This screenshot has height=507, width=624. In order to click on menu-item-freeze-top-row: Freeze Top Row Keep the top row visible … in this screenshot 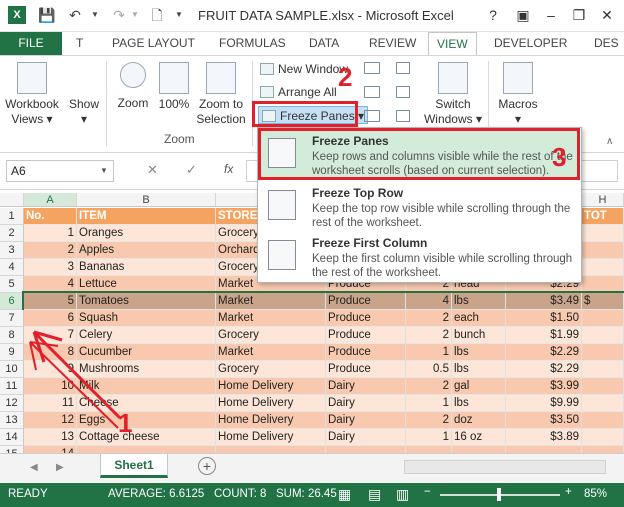, I will do `click(420, 207)`.